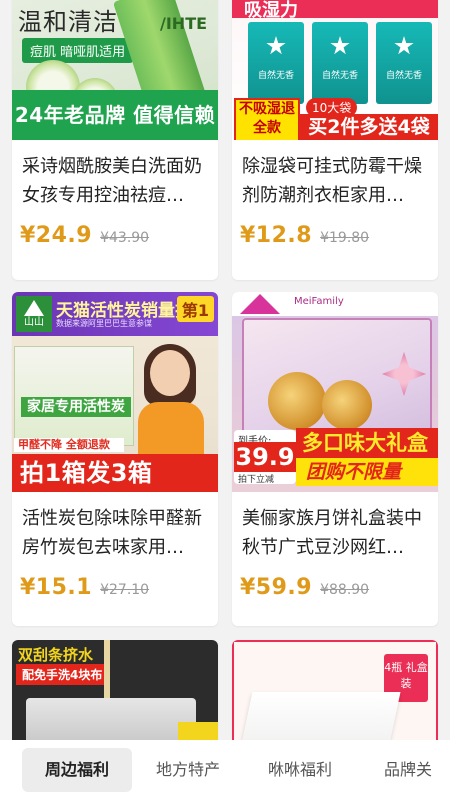 Image resolution: width=450 pixels, height=800 pixels. What do you see at coordinates (335, 10) in the screenshot?
I see `image-top-banner: 吸湿力` at bounding box center [335, 10].